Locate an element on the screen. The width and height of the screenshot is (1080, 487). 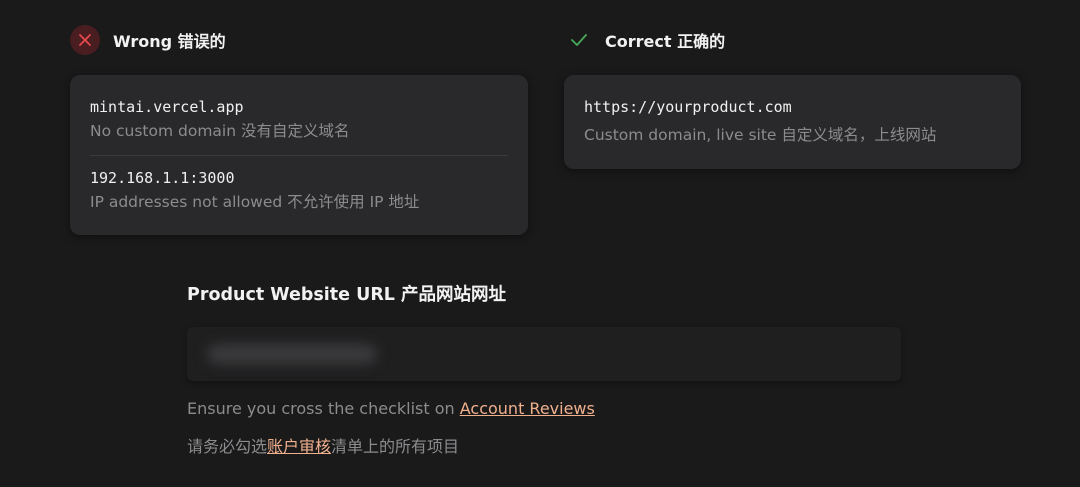
help-text-zh: 请务必勾选账户审核清单上的所有项目 is located at coordinates (323, 445).